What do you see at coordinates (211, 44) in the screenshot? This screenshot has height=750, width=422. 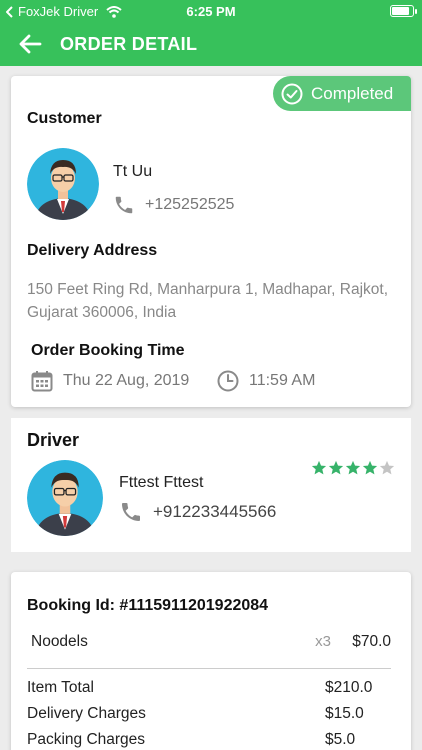 I see `app-bar: ORDER DETAIL` at bounding box center [211, 44].